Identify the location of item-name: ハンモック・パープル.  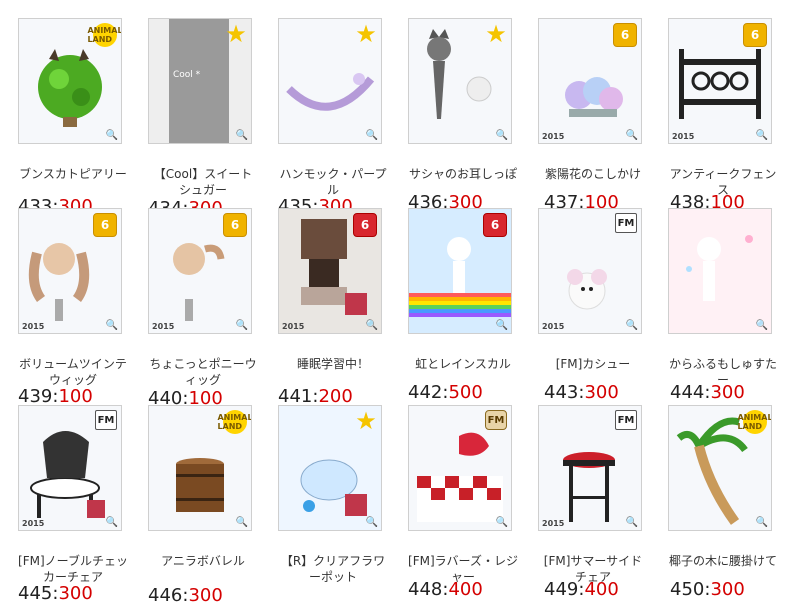
(333, 182).